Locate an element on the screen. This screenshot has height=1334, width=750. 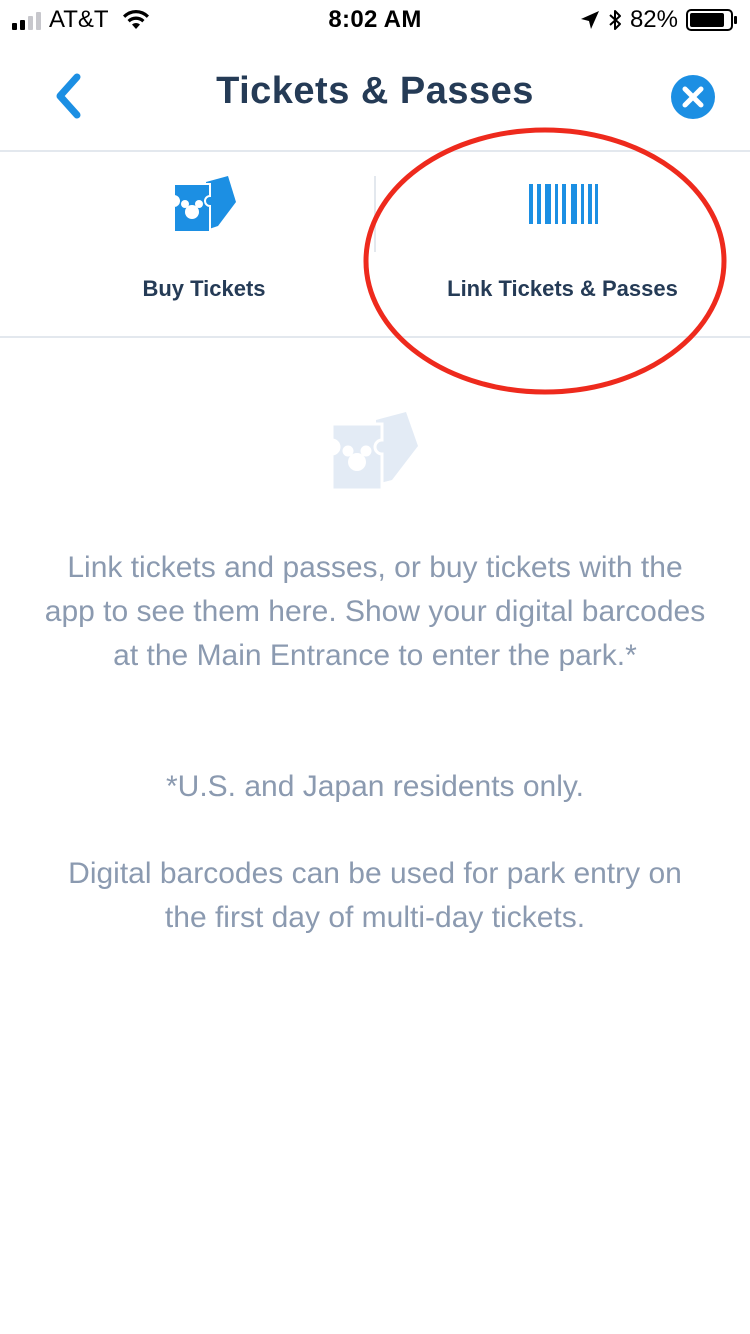
tab-buy-tickets-label: Buy Tickets is located at coordinates (204, 288).